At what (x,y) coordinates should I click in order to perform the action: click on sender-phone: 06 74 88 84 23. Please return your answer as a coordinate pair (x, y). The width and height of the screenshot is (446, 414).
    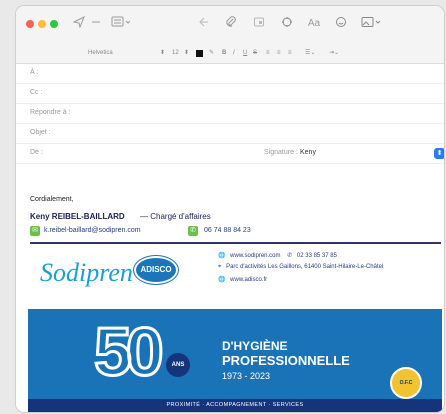
    Looking at the image, I should click on (227, 230).